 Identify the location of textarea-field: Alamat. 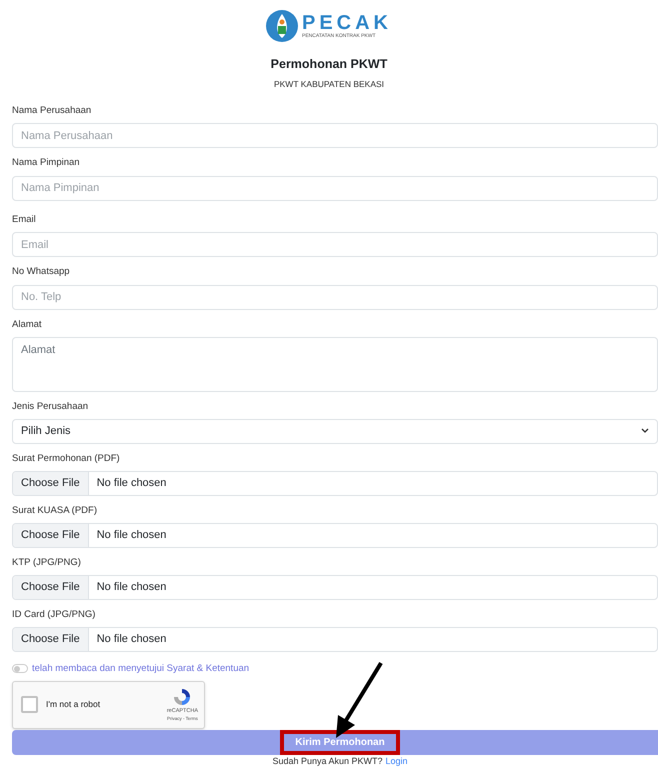
(335, 364).